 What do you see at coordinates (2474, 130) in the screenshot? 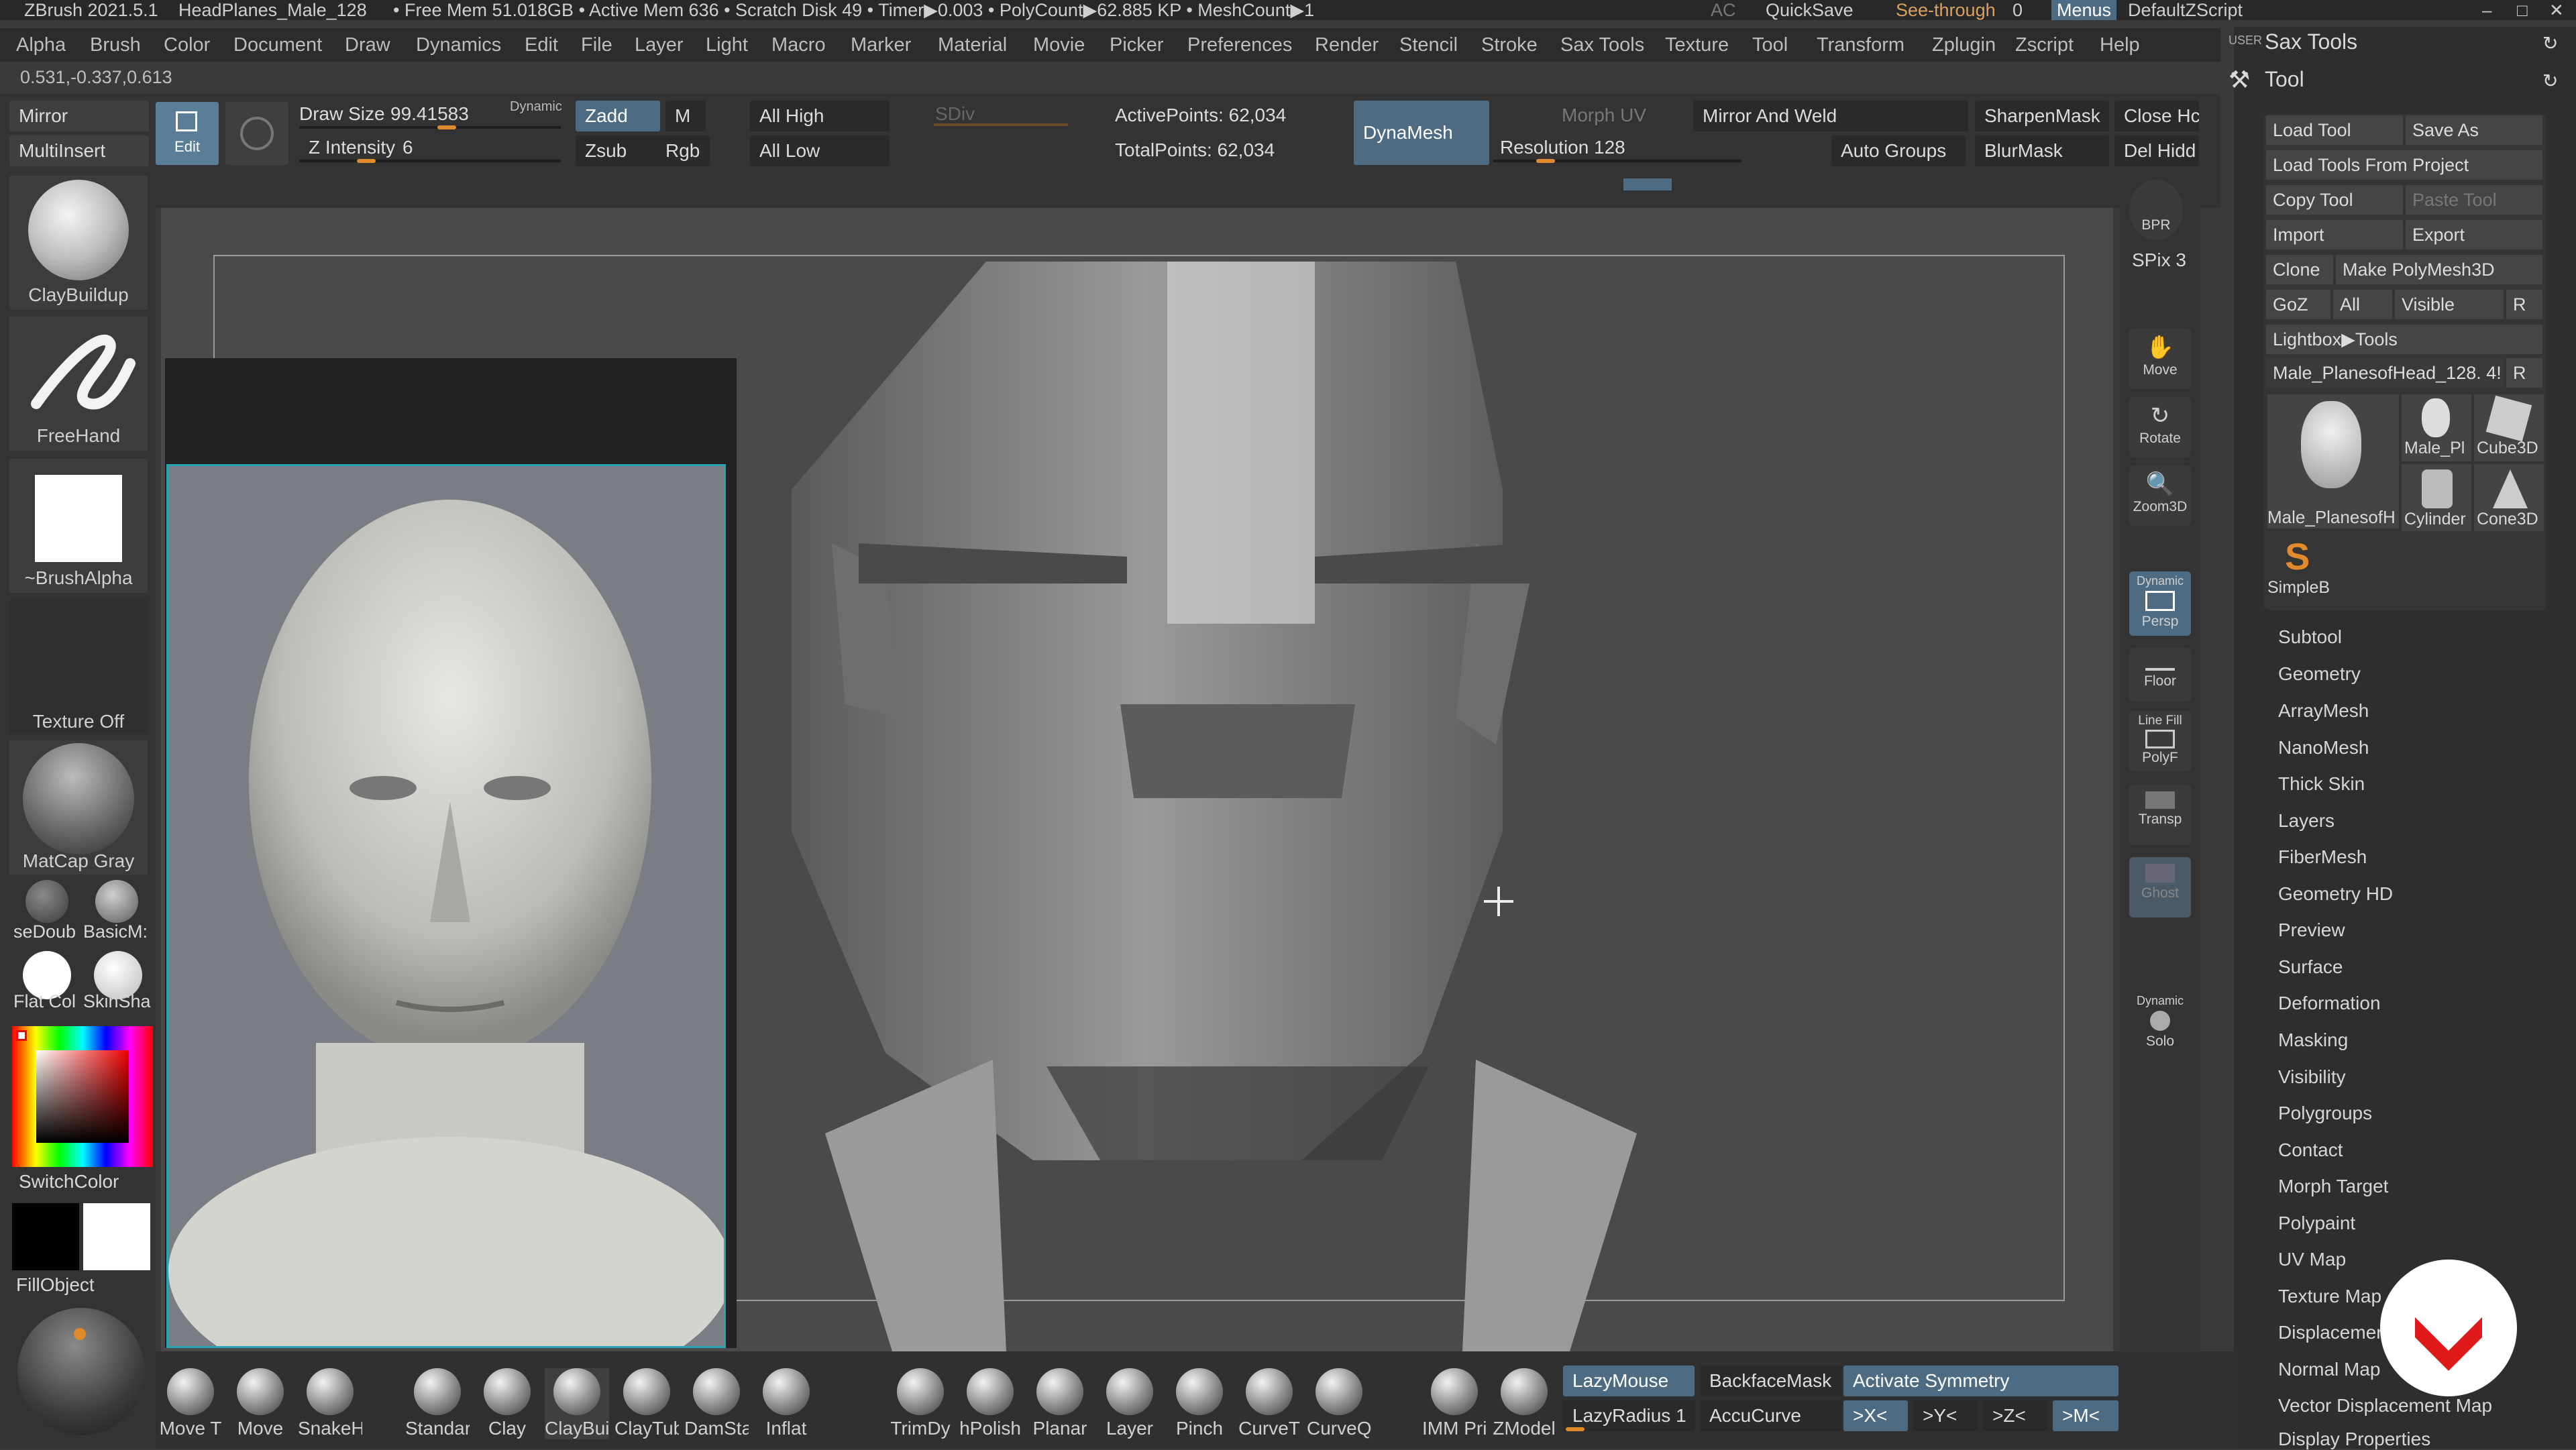
I see `save-as-button: Save As` at bounding box center [2474, 130].